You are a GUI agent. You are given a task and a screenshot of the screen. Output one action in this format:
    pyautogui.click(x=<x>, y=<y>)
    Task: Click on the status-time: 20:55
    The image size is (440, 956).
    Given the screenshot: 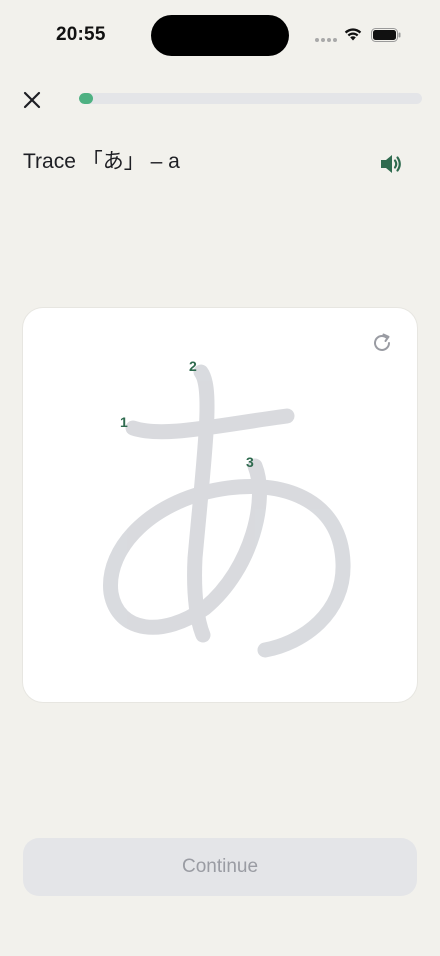 What is the action you would take?
    pyautogui.click(x=81, y=34)
    